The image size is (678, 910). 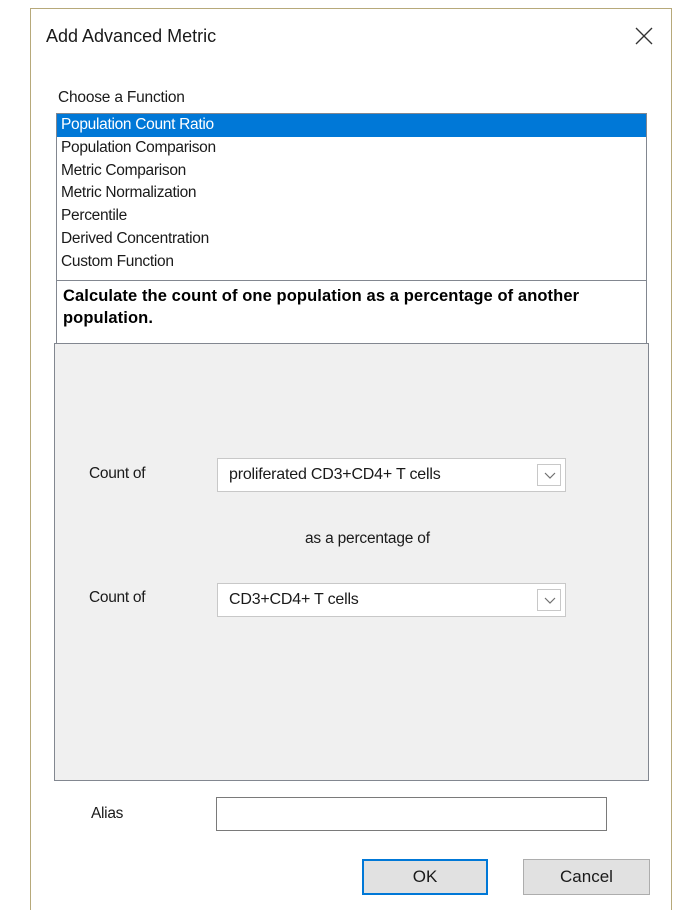 What do you see at coordinates (351, 171) in the screenshot?
I see `function-item-metric-comparison: Metric Comparison` at bounding box center [351, 171].